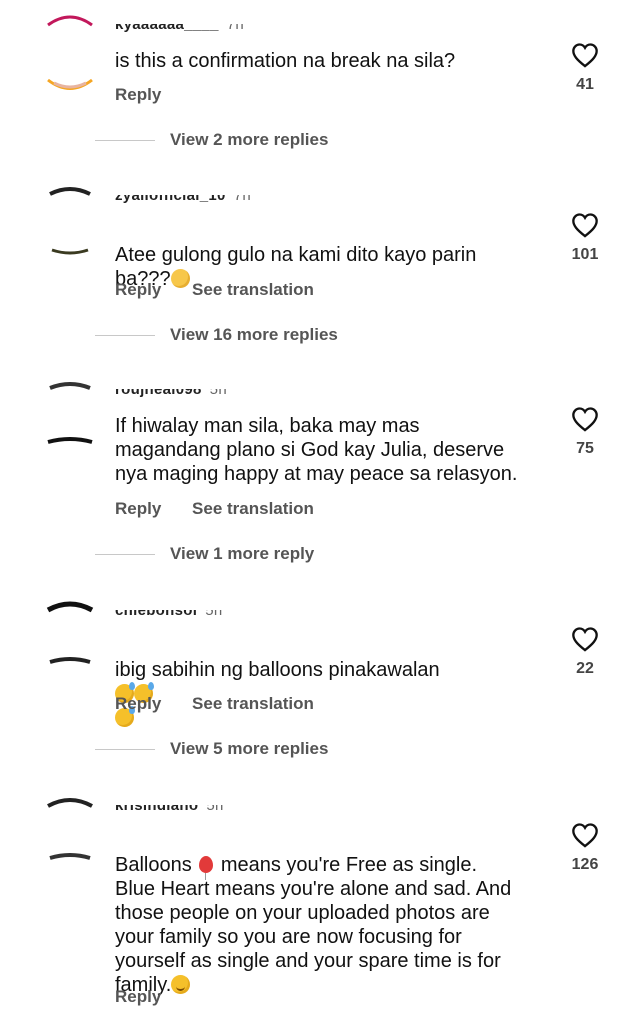 The height and width of the screenshot is (1024, 635). I want to click on view-replies: View 1 more reply, so click(204, 554).